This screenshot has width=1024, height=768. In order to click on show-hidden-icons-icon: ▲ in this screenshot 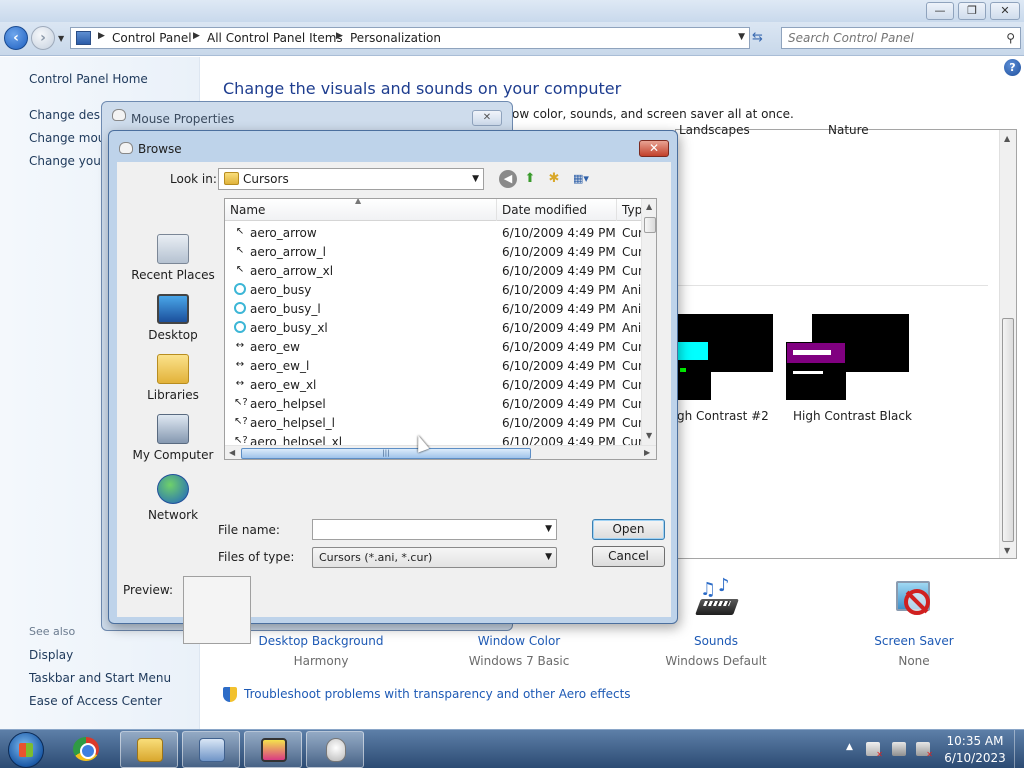, I will do `click(849, 747)`.